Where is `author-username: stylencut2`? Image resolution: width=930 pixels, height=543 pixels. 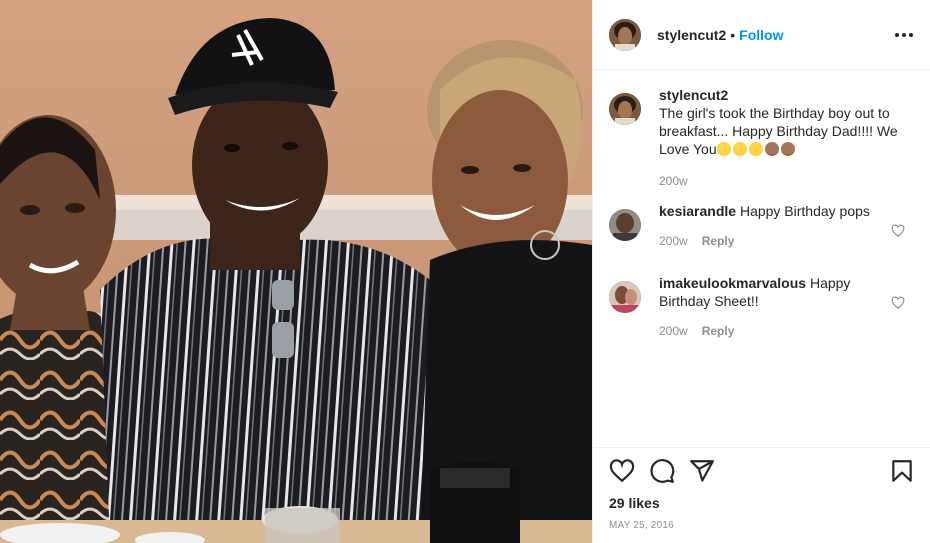 author-username: stylencut2 is located at coordinates (691, 35).